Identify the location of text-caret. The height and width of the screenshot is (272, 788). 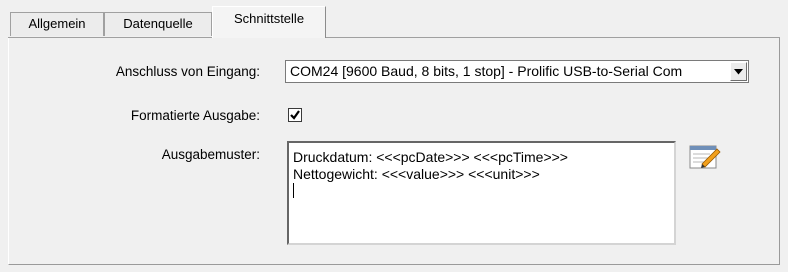
(481, 191).